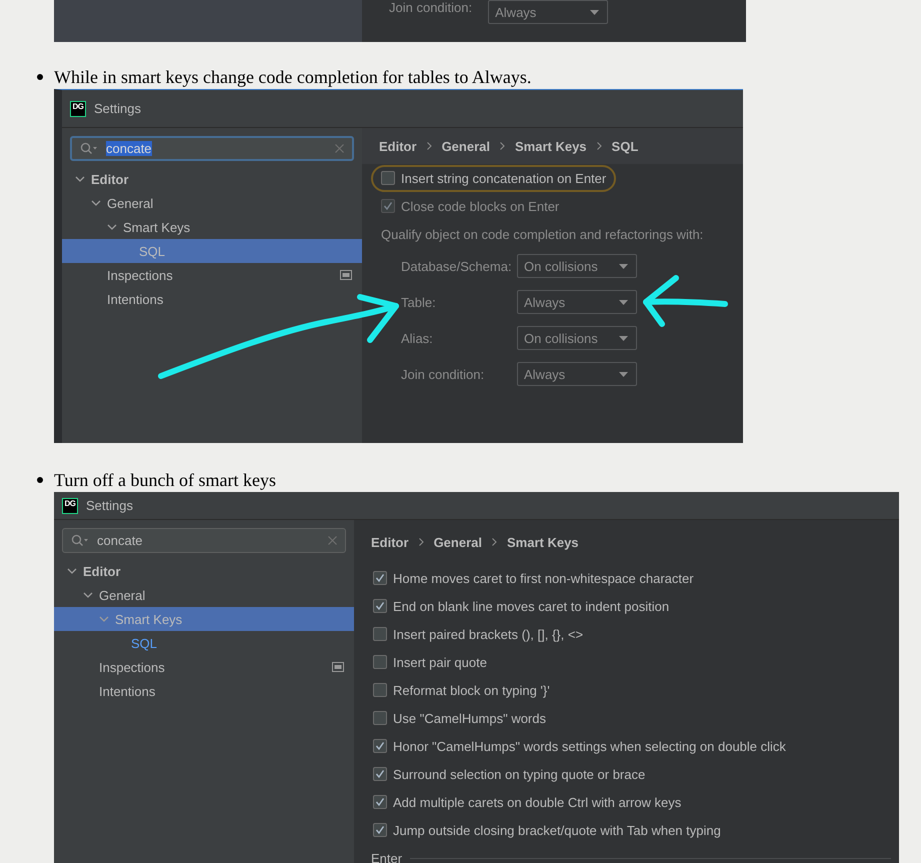 The height and width of the screenshot is (863, 921). What do you see at coordinates (165, 480) in the screenshot?
I see `instruction-text: Turn off a bunch of smart keys` at bounding box center [165, 480].